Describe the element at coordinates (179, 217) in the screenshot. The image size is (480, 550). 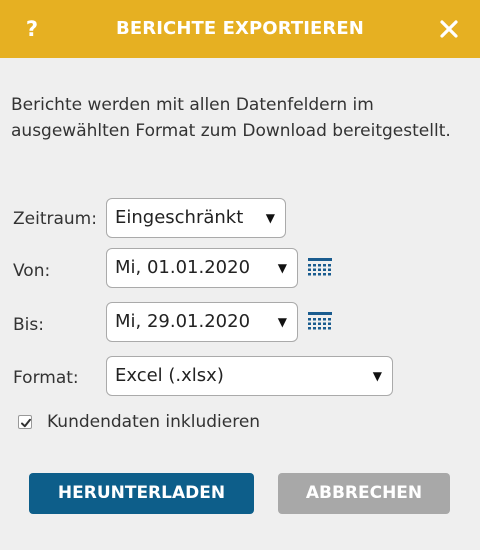
I see `zeitraum-value: Eingeschränkt` at that location.